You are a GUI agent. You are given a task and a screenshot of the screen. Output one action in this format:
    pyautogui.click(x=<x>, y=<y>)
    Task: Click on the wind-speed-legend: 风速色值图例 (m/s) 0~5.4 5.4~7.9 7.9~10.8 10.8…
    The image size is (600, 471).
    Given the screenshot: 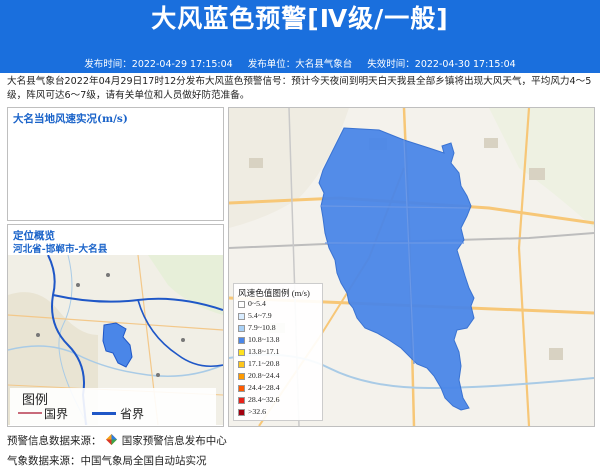 What is the action you would take?
    pyautogui.click(x=278, y=352)
    